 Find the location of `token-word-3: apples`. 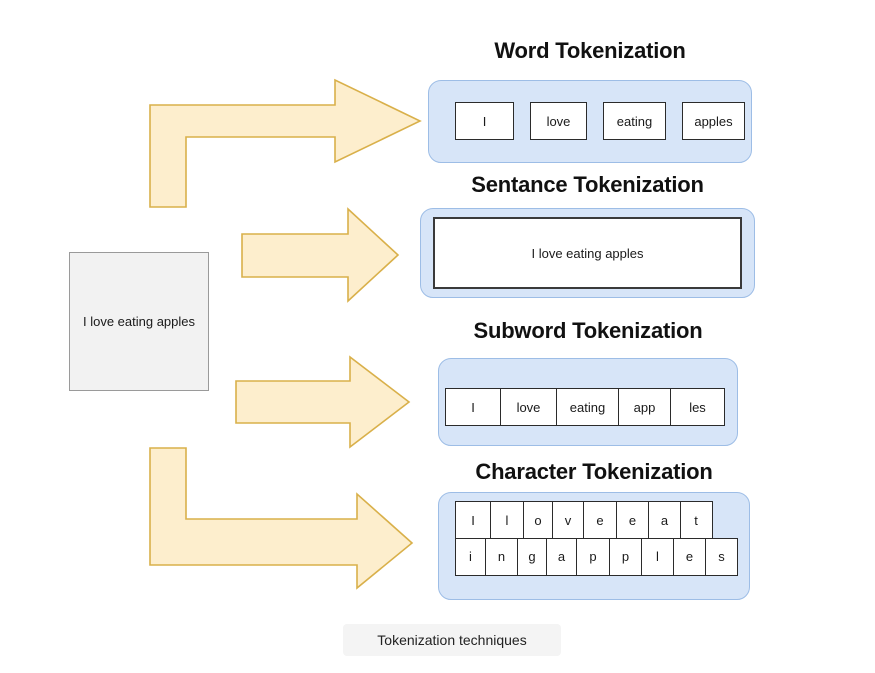

token-word-3: apples is located at coordinates (713, 121).